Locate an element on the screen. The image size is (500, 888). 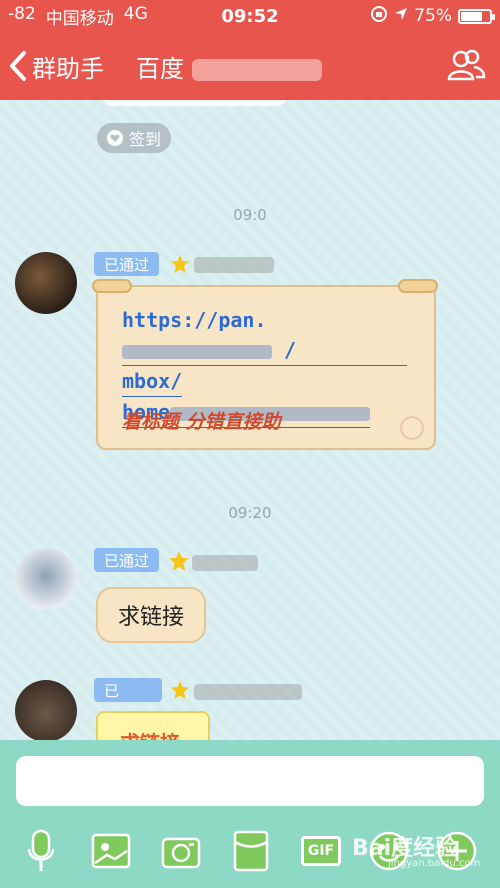
carrier-name: 中国移动 is located at coordinates (79, 18).